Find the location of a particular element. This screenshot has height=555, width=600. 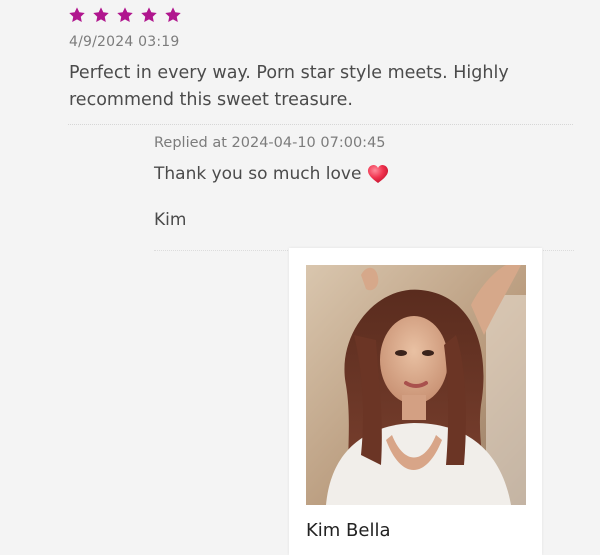

star-rating is located at coordinates (125, 15).